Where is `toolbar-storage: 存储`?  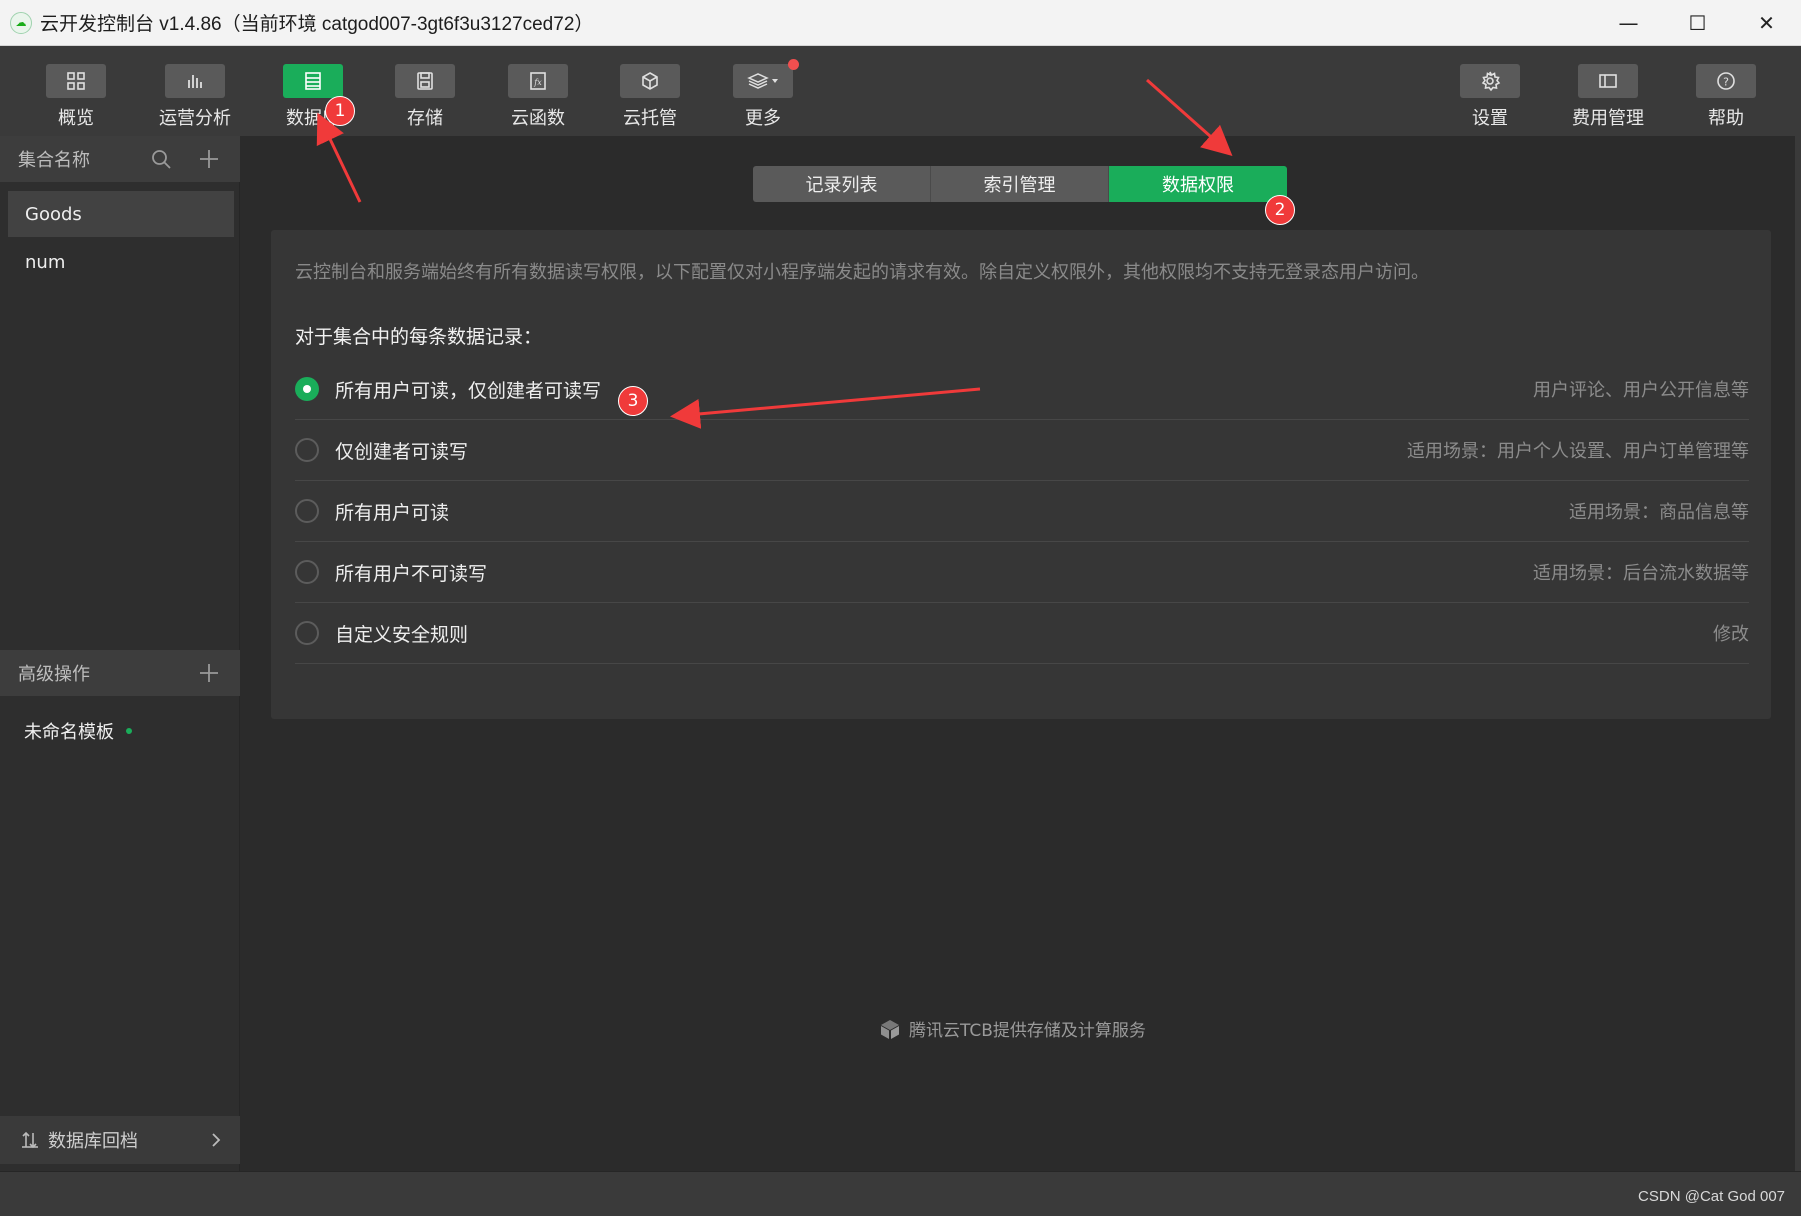
toolbar-storage: 存储 is located at coordinates (425, 99).